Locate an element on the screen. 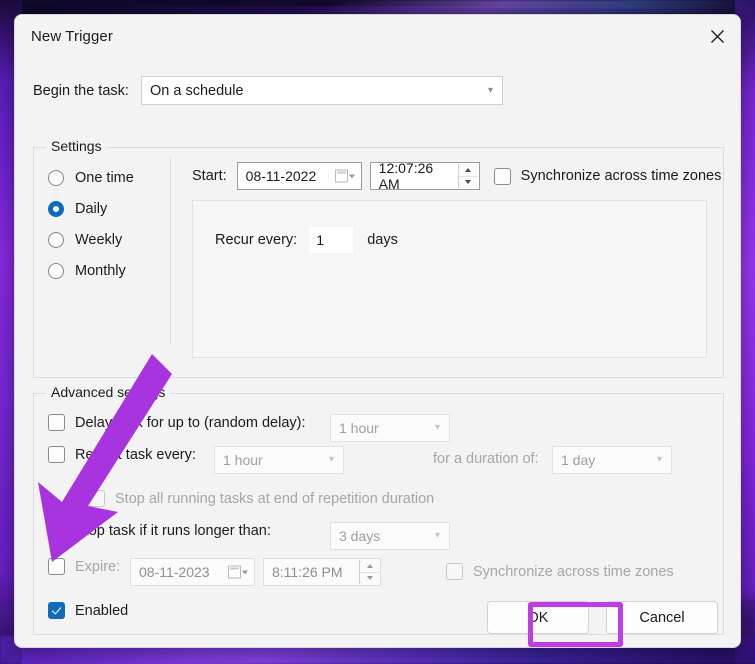 This screenshot has width=755, height=664. duration-value: 1 day is located at coordinates (578, 460).